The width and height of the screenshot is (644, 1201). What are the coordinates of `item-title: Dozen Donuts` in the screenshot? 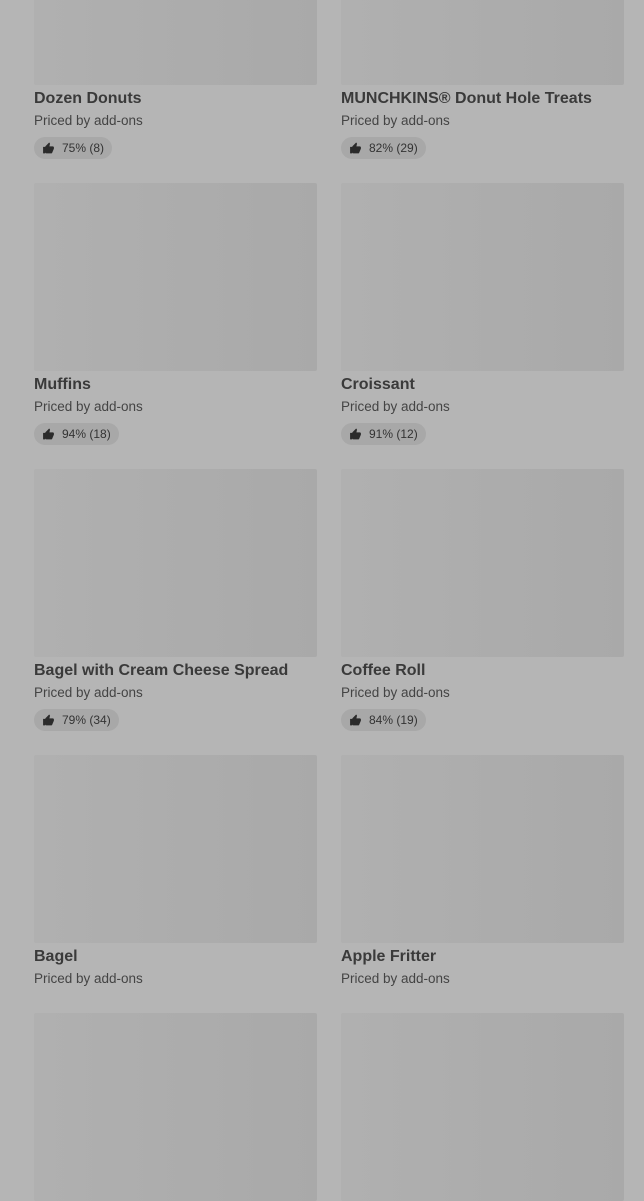 It's located at (175, 99).